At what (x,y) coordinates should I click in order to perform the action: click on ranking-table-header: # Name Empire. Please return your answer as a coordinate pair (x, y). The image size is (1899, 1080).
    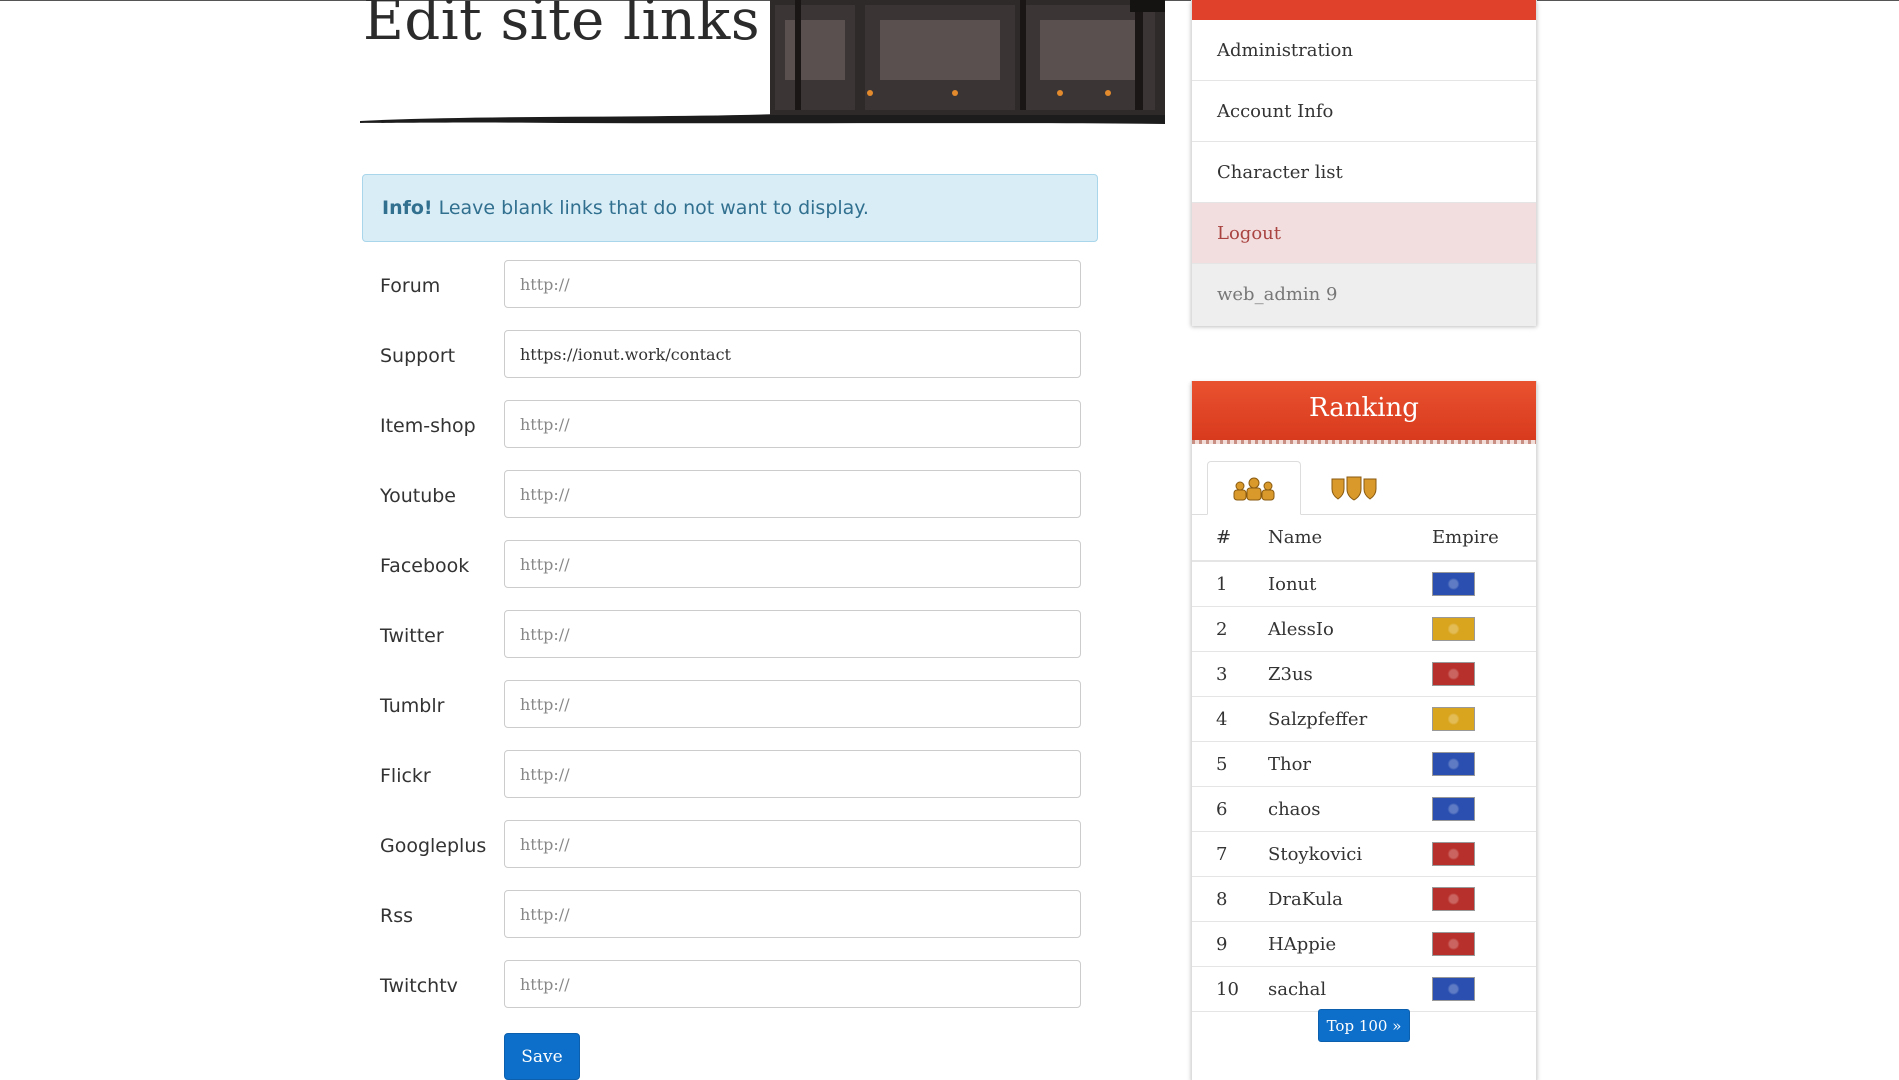
    Looking at the image, I should click on (1364, 538).